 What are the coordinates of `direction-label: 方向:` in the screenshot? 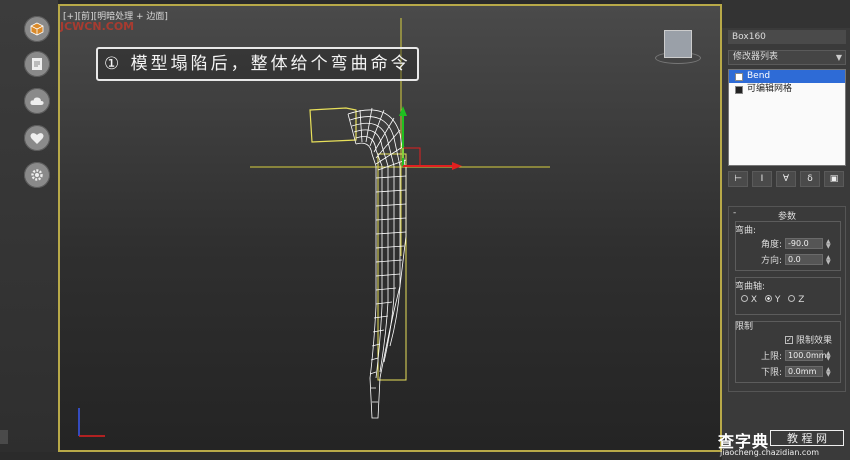 It's located at (772, 261).